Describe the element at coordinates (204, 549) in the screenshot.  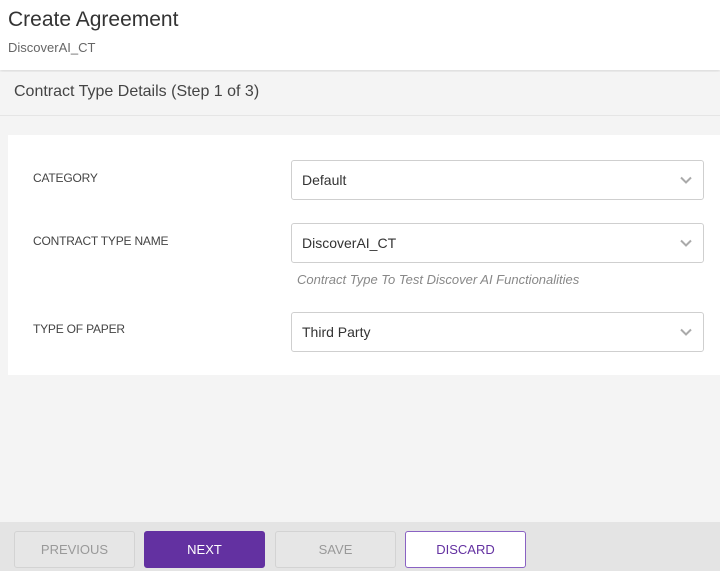
I see `next-button: NEXT` at that location.